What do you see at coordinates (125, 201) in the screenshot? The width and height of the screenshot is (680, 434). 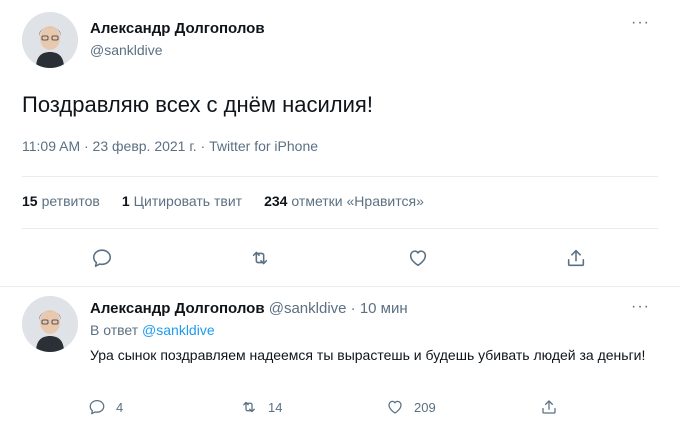 I see `quotes-count: 1` at bounding box center [125, 201].